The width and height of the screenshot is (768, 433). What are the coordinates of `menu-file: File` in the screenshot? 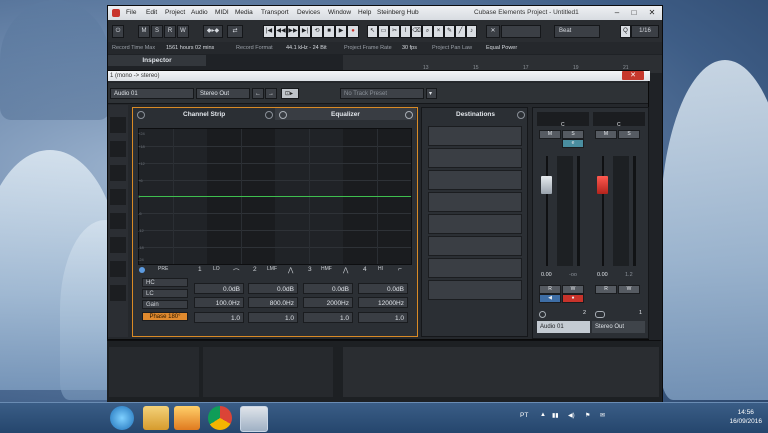 It's located at (131, 12).